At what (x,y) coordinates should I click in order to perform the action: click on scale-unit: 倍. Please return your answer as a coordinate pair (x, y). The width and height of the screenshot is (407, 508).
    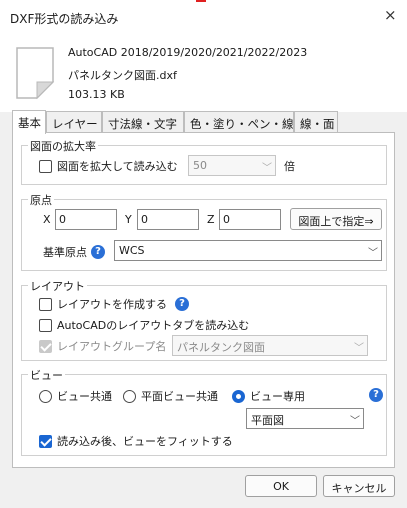
    Looking at the image, I should click on (289, 166).